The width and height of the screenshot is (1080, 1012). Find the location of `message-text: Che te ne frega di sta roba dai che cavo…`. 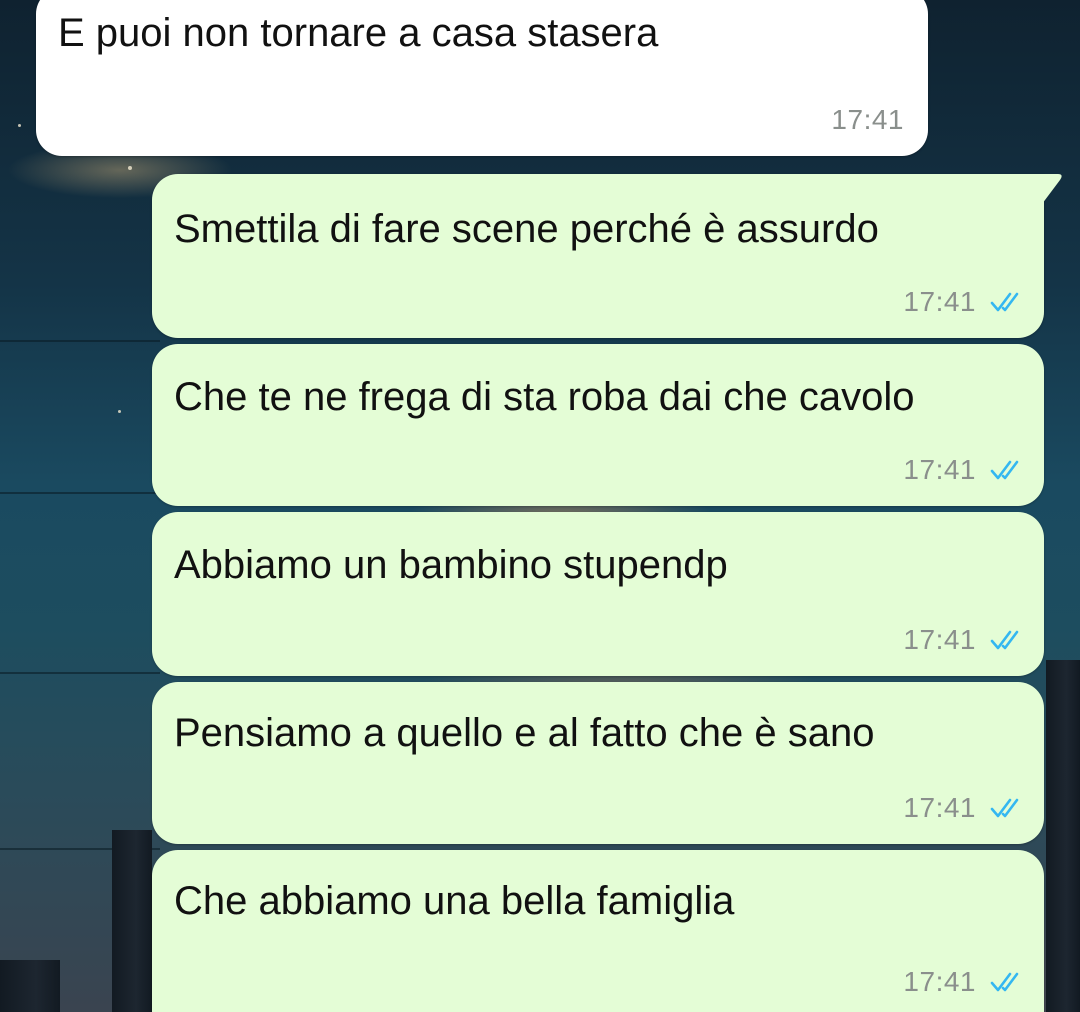

message-text: Che te ne frega di sta roba dai che cavo… is located at coordinates (544, 397).